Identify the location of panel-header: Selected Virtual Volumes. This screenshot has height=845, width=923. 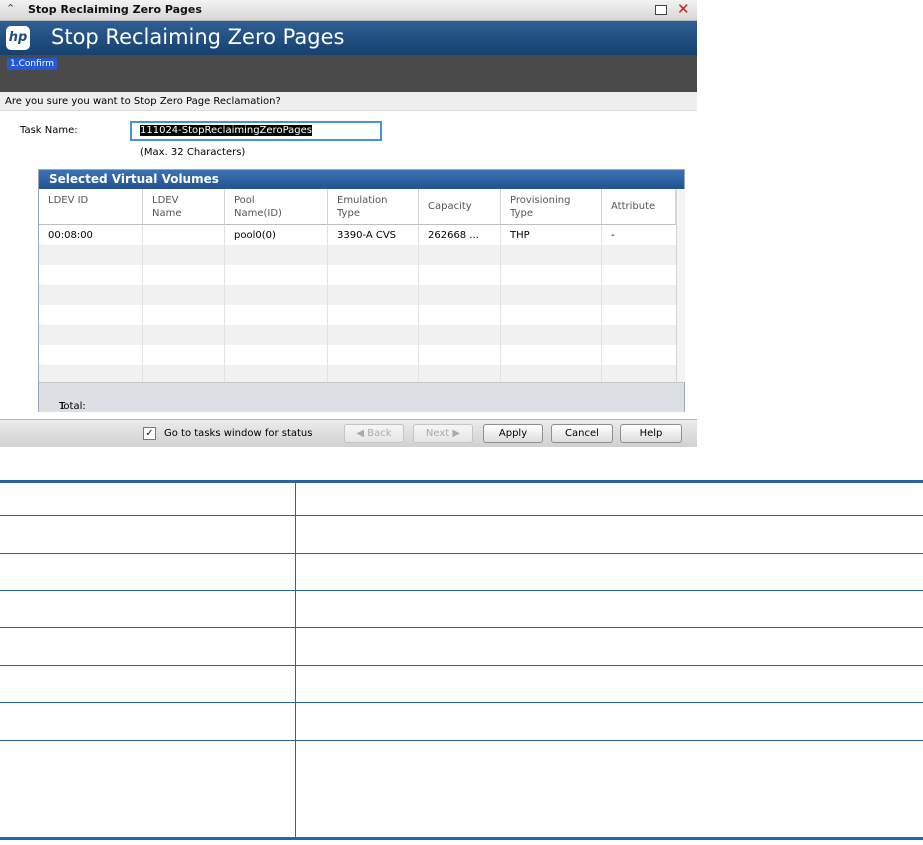
(361, 179).